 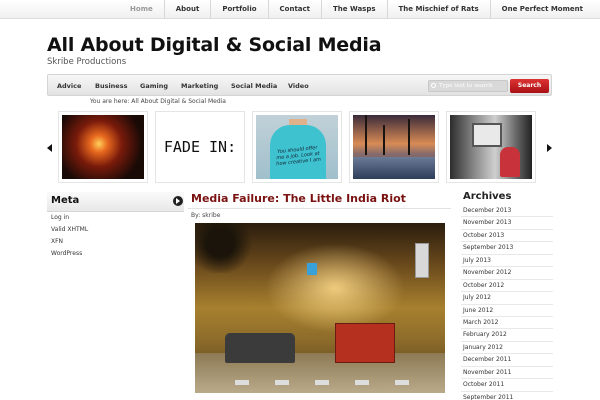 I want to click on divider, so click(x=319, y=208).